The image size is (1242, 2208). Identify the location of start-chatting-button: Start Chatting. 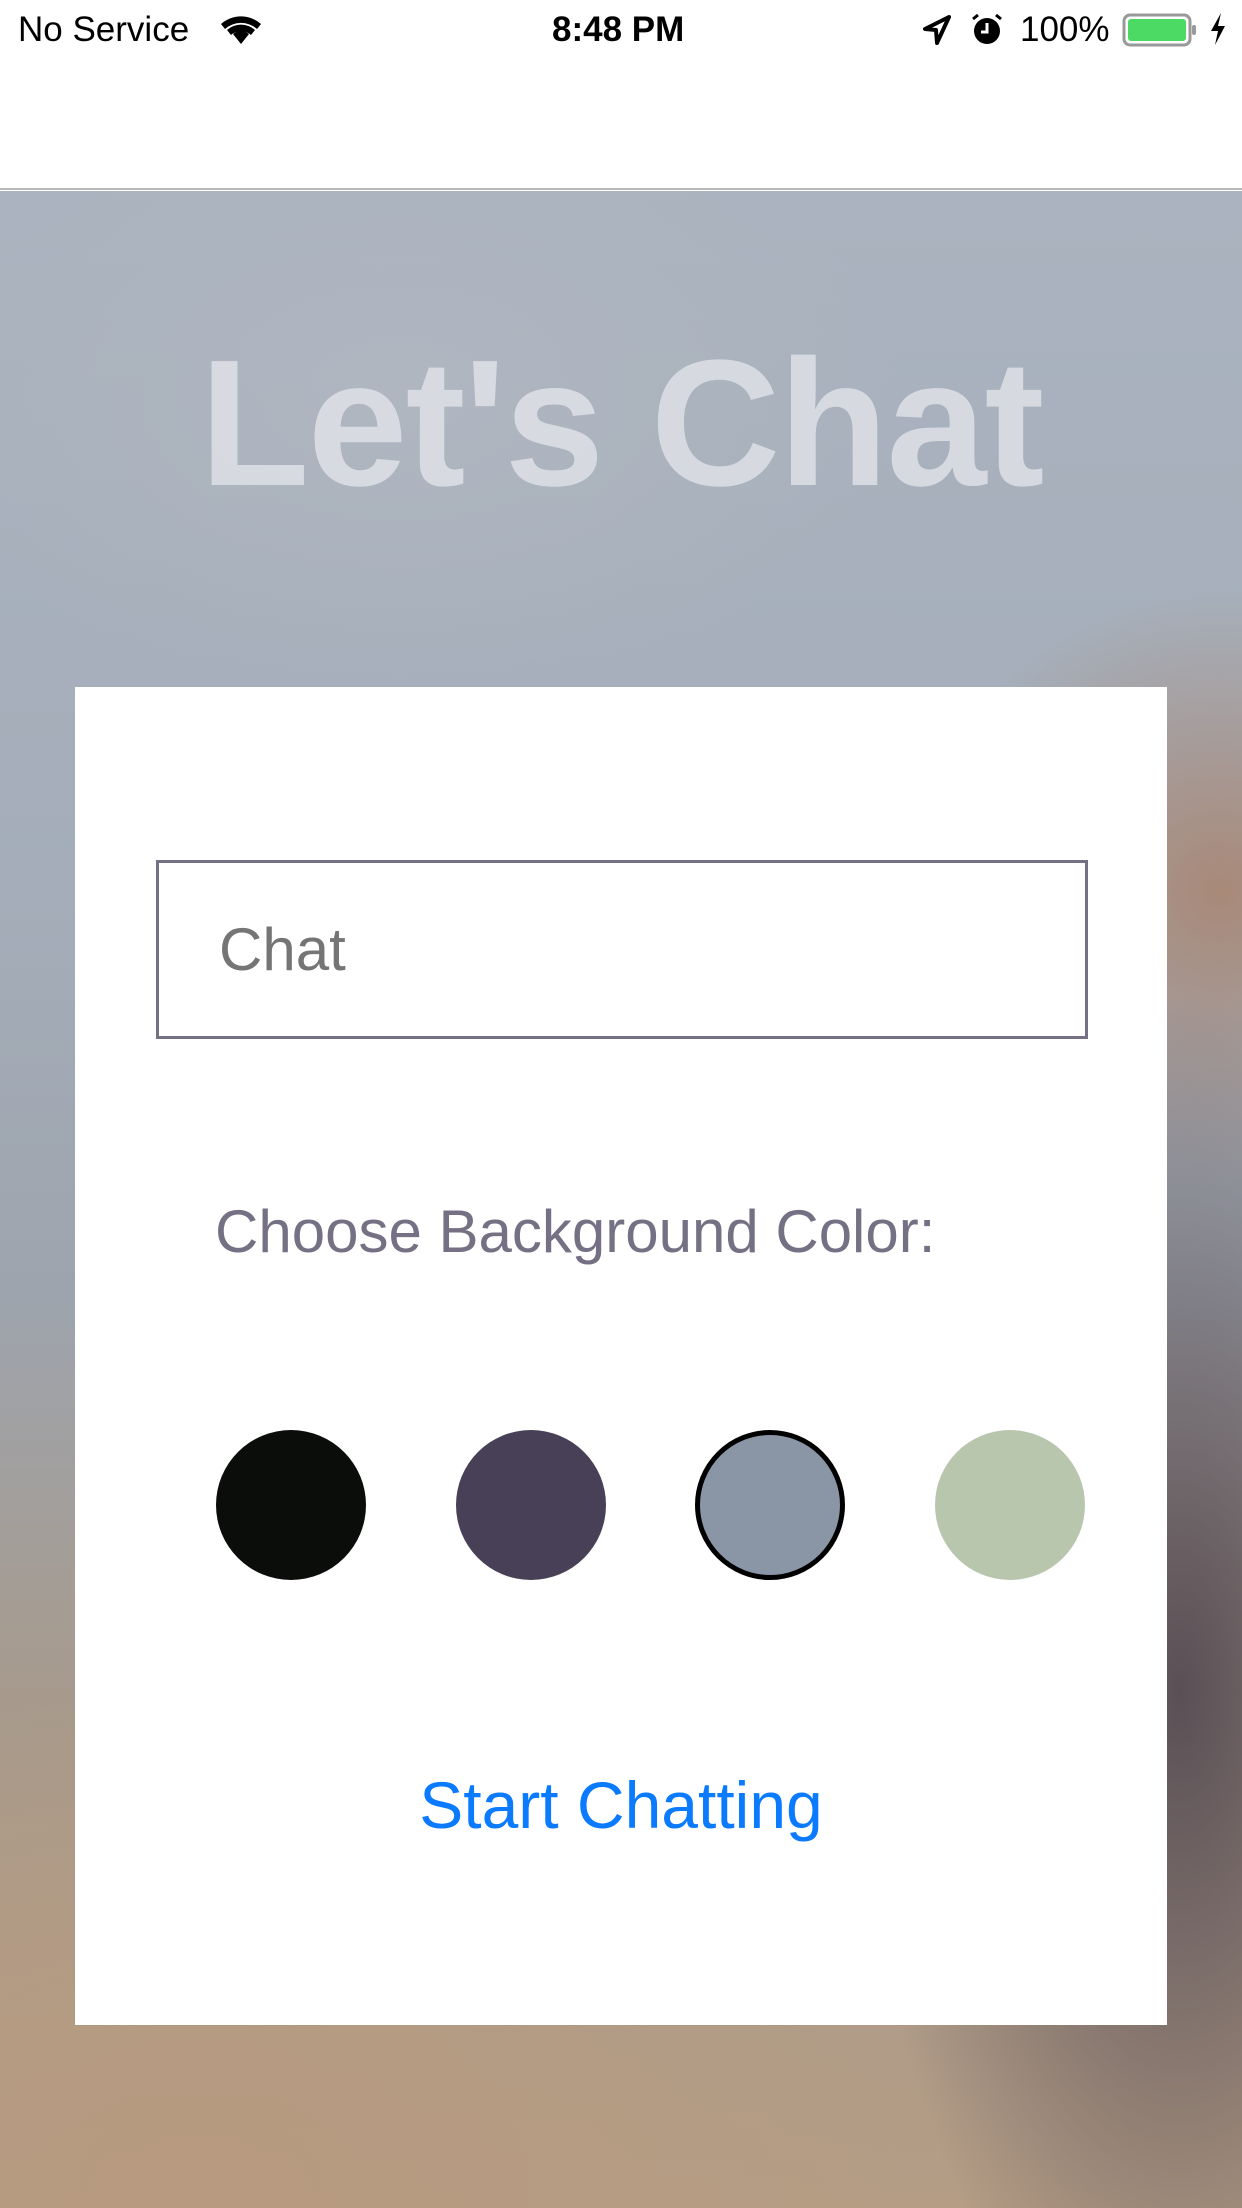
(621, 1805).